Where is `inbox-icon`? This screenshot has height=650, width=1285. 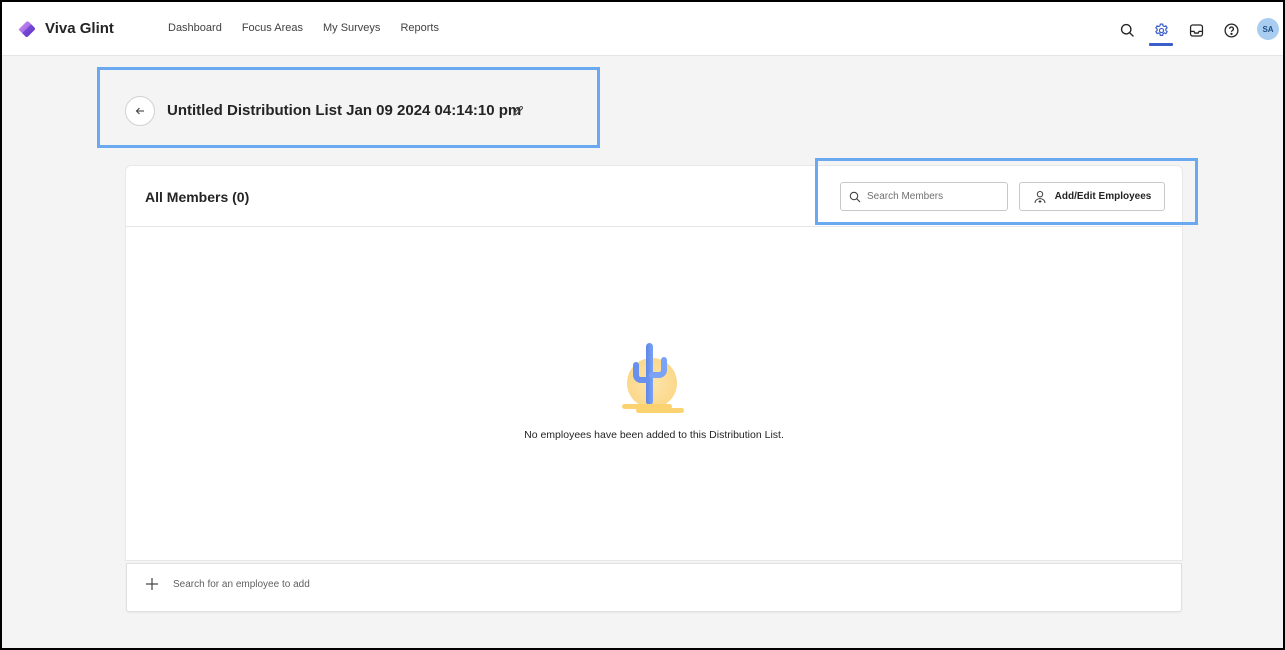
inbox-icon is located at coordinates (1196, 30).